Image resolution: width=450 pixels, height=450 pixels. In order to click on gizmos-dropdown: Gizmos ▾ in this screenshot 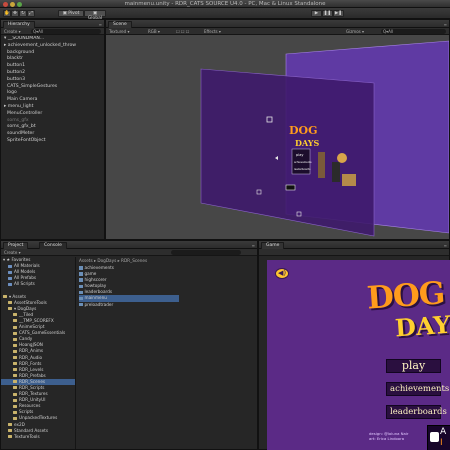, I will do `click(355, 31)`.